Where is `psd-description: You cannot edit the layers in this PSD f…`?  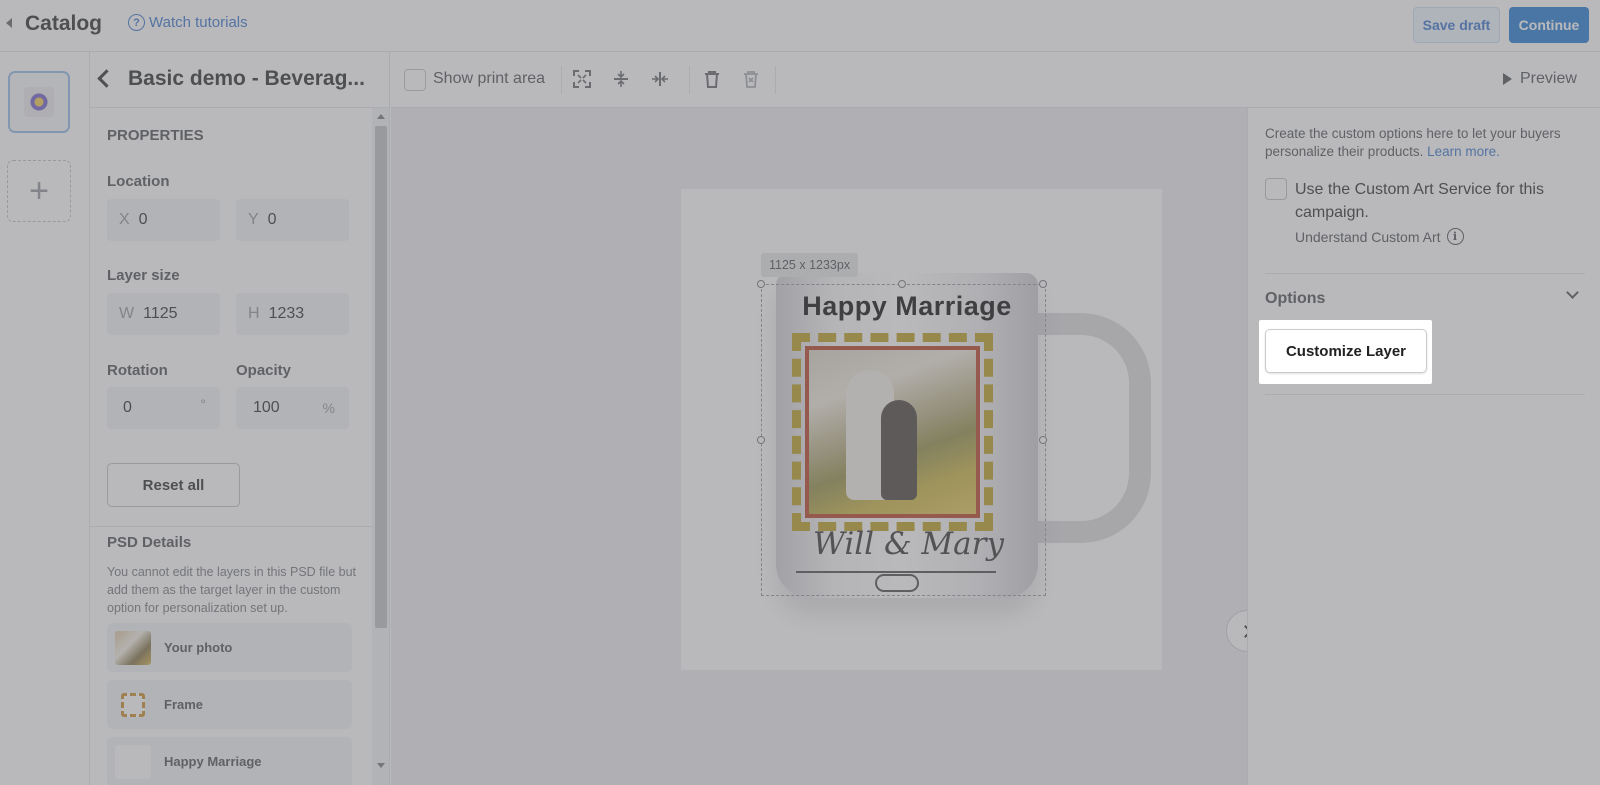 psd-description: You cannot edit the layers in this PSD f… is located at coordinates (231, 590).